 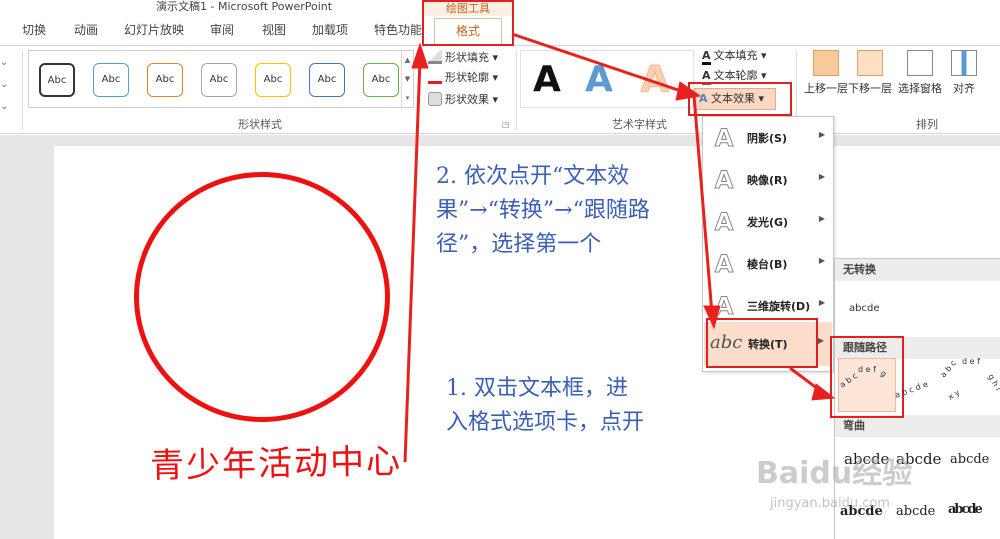 I want to click on menu-item-glow-label: 发光(G), so click(x=768, y=222).